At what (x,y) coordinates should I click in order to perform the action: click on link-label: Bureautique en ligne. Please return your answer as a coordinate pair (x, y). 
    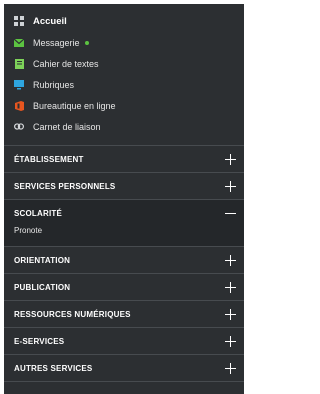
    Looking at the image, I should click on (74, 105).